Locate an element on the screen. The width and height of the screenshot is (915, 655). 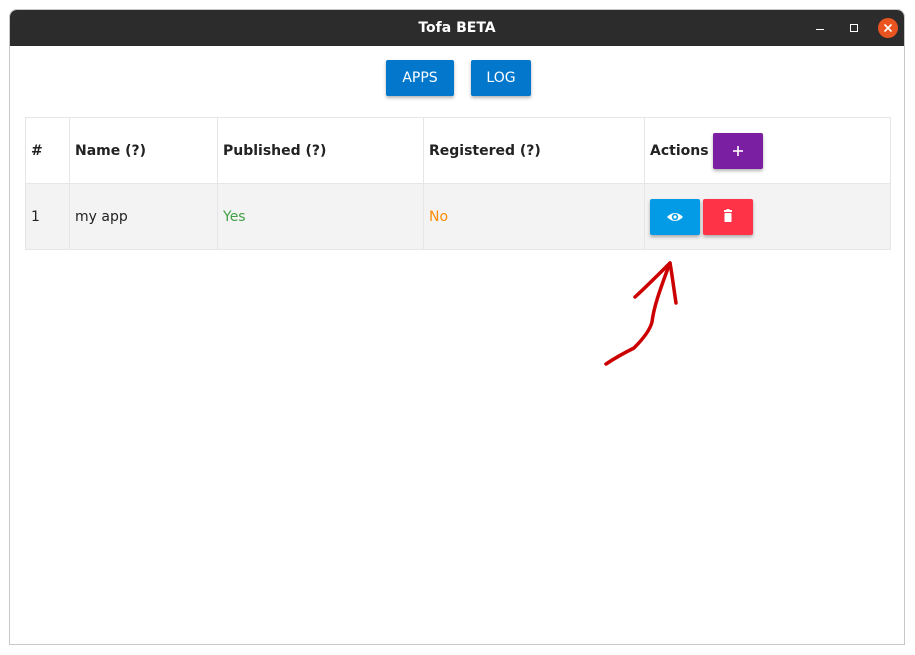
minimize-icon is located at coordinates (820, 28).